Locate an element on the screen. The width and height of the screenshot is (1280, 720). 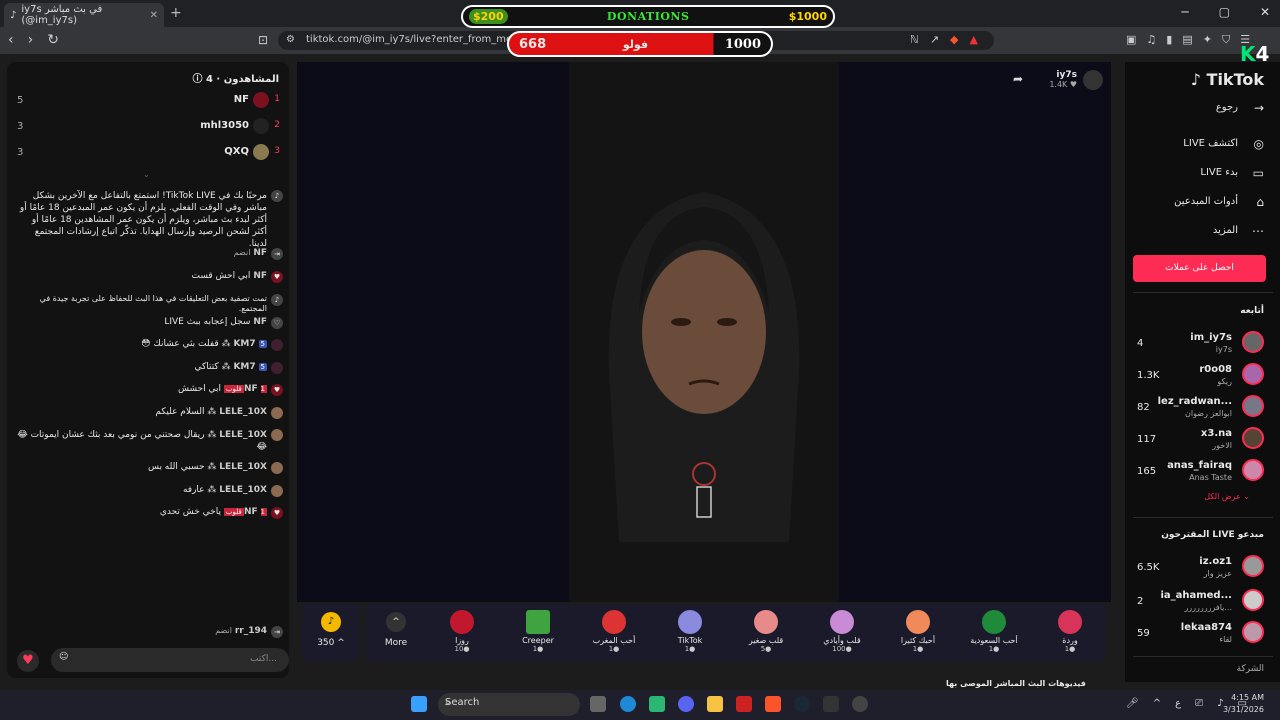
clock: 4:15 AM 3/31/2026 is located at coordinates (1243, 704).